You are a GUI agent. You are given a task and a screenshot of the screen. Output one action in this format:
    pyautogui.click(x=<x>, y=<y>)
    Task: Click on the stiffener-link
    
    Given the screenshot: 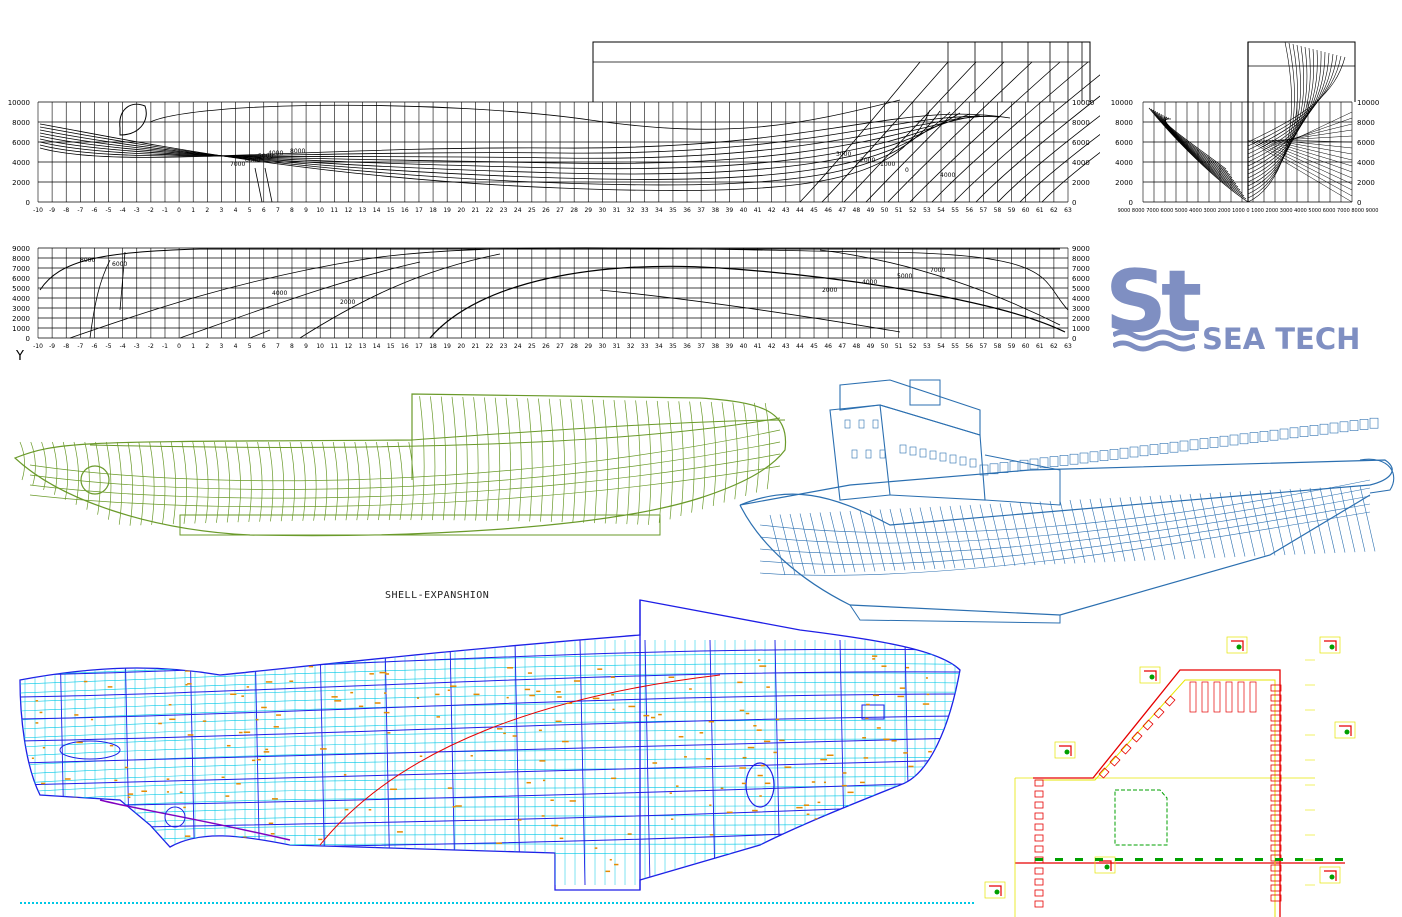 What is the action you would take?
    pyautogui.click(x=1039, y=827)
    